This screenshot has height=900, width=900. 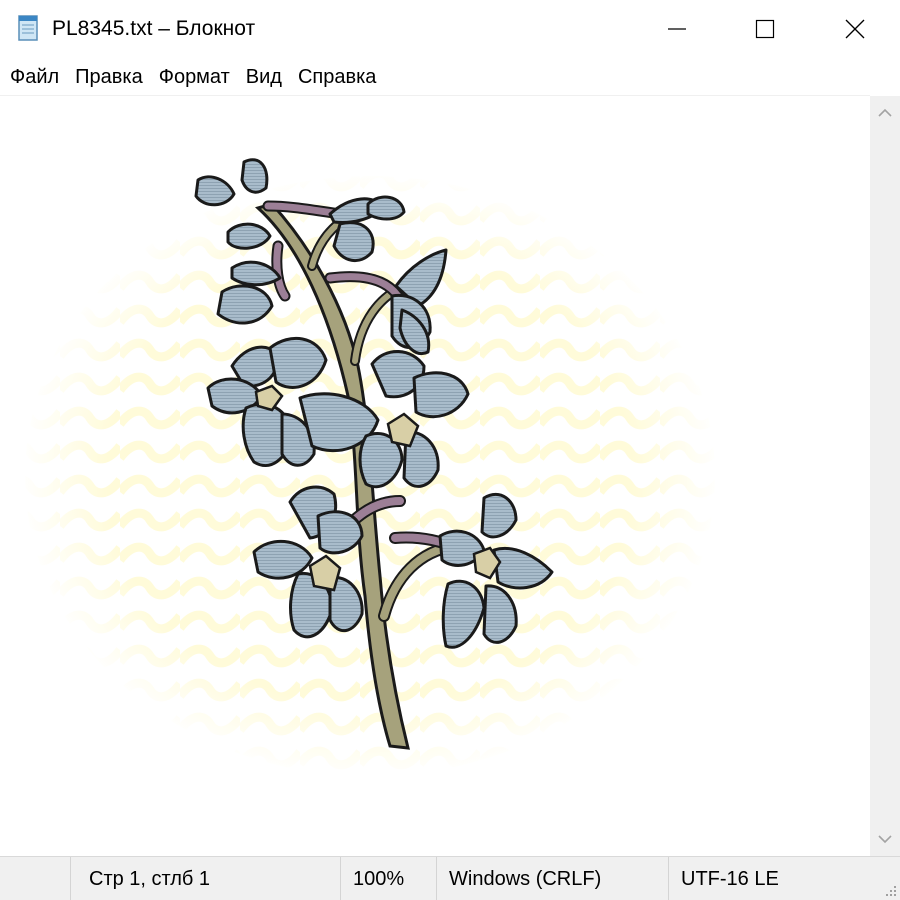 I want to click on menu-help: Справка, so click(x=337, y=77).